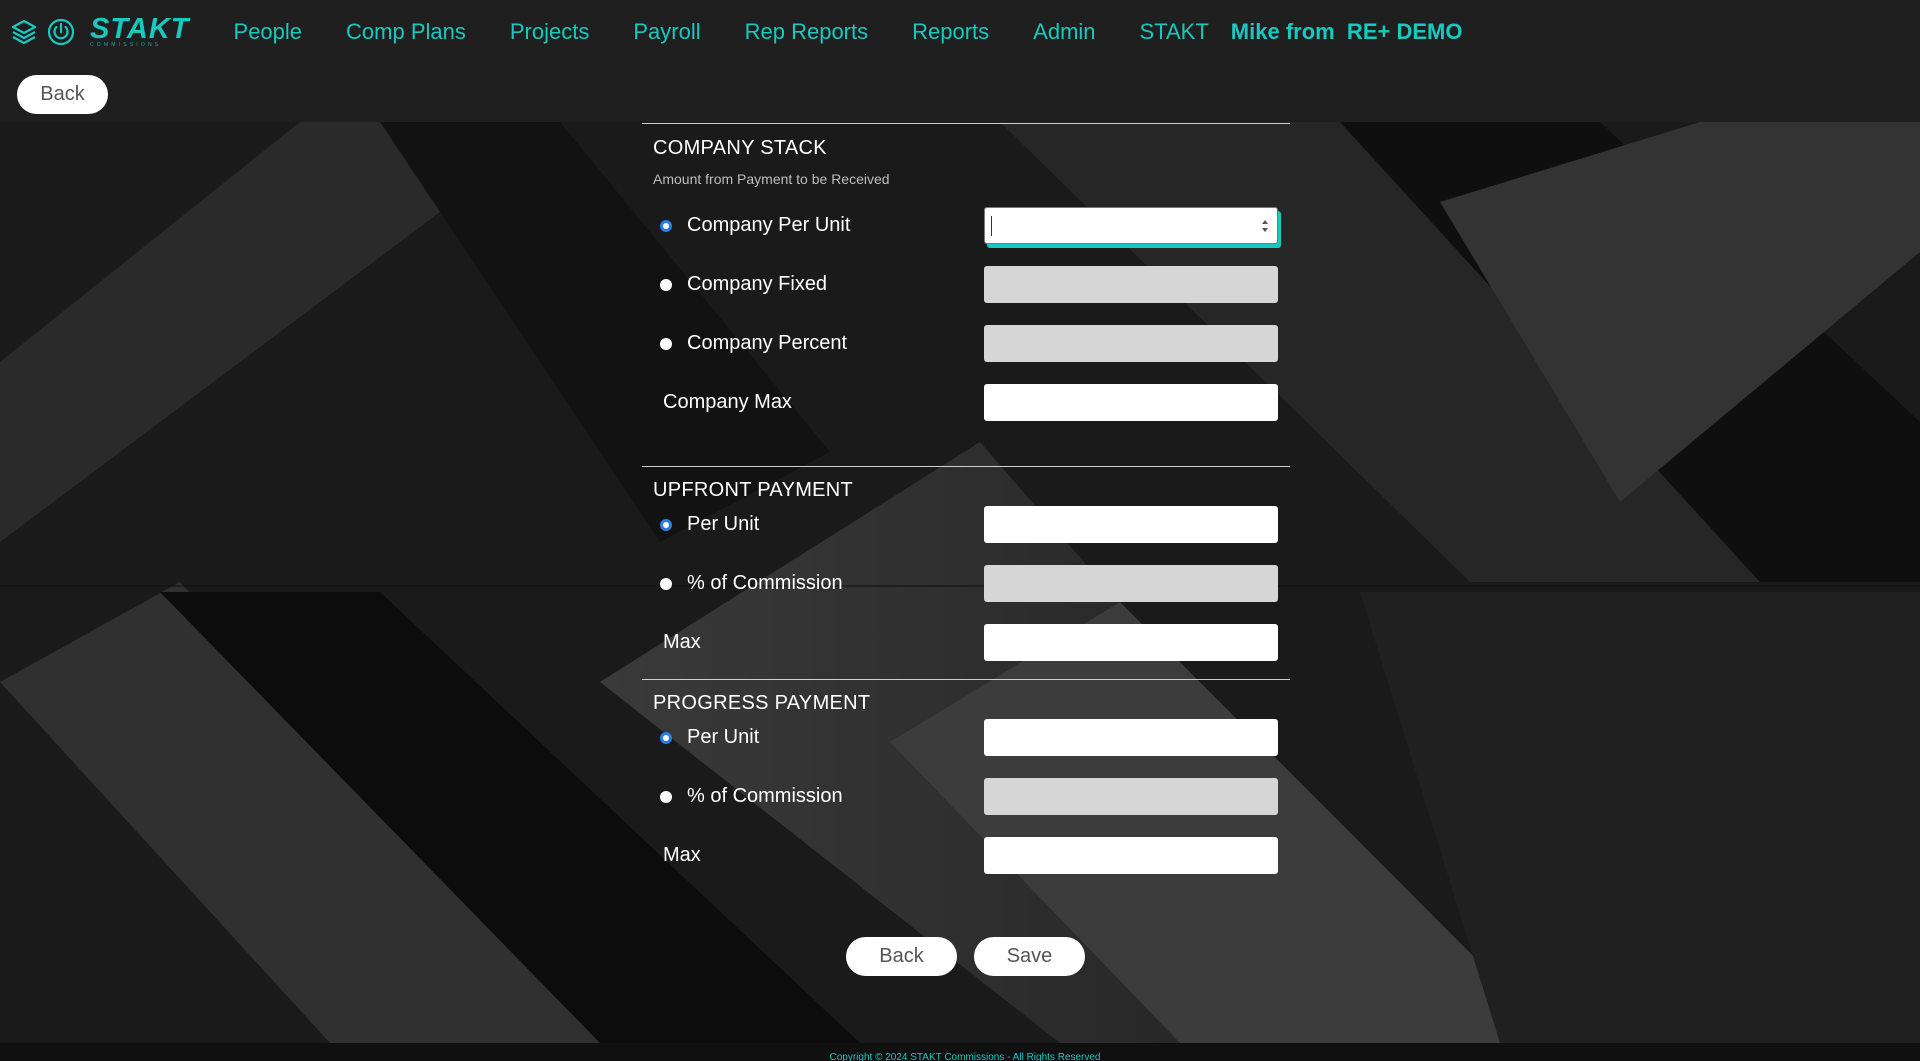 Image resolution: width=1920 pixels, height=1061 pixels. Describe the element at coordinates (966, 652) in the screenshot. I see `upfront-max-row: Max` at that location.